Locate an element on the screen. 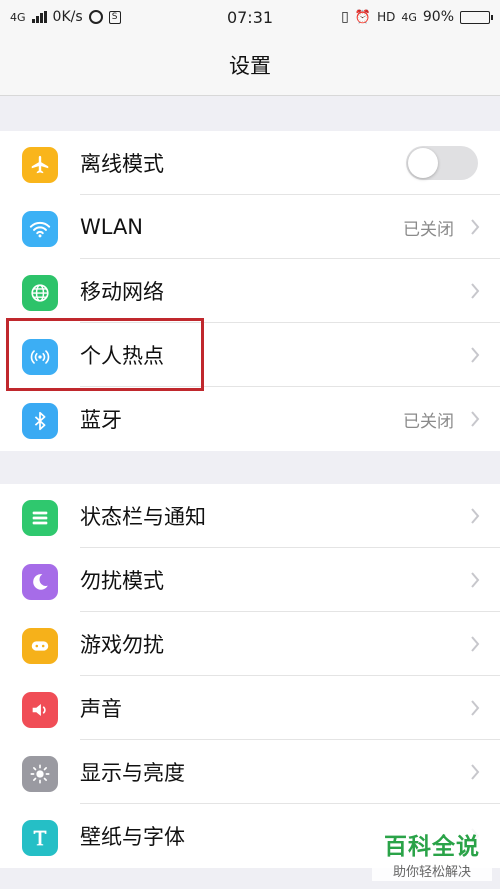 This screenshot has height=889, width=500. font-icon is located at coordinates (40, 838).